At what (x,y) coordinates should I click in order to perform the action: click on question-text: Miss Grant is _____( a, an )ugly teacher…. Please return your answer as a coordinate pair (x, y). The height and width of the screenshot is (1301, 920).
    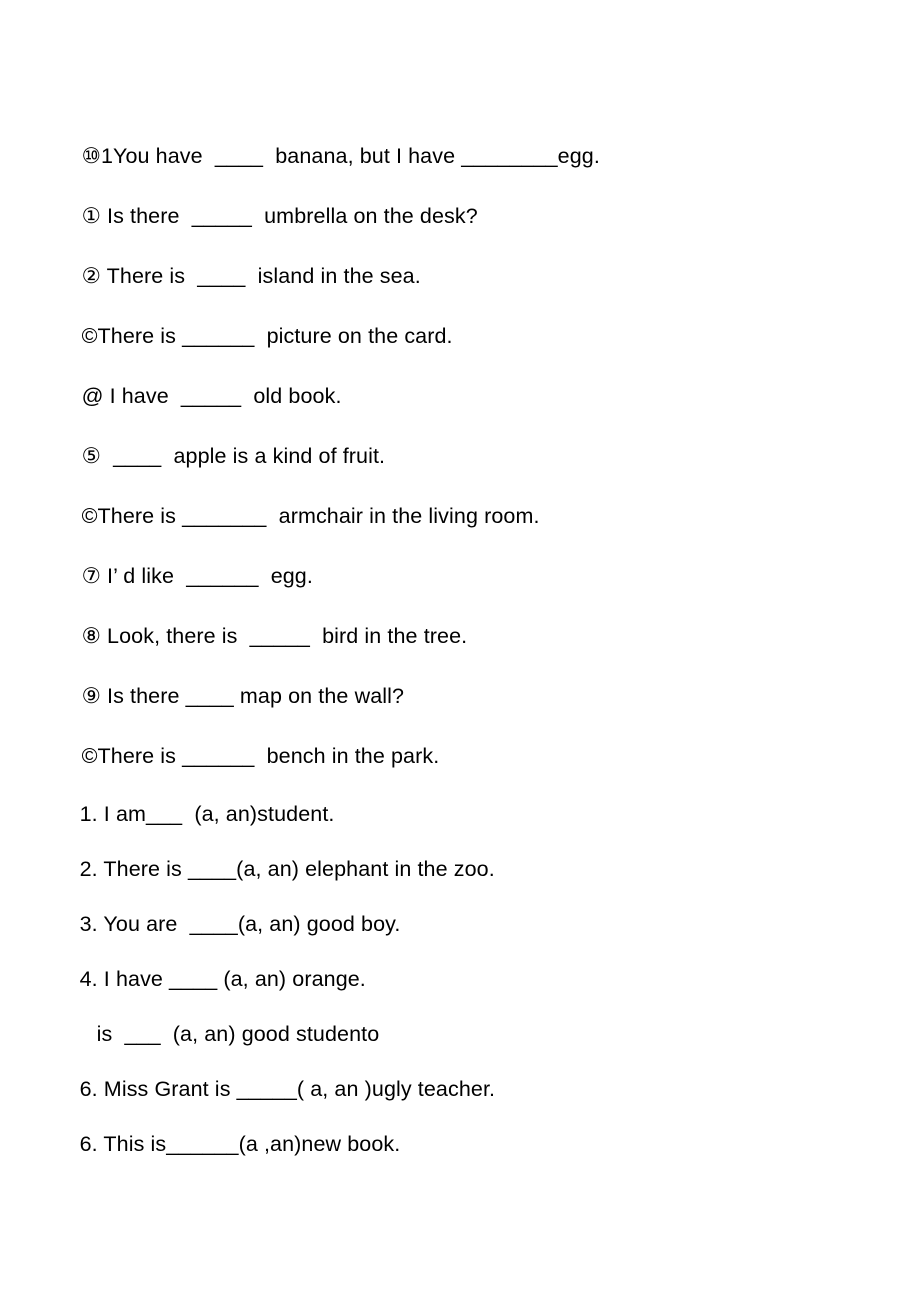
    Looking at the image, I should click on (296, 1089).